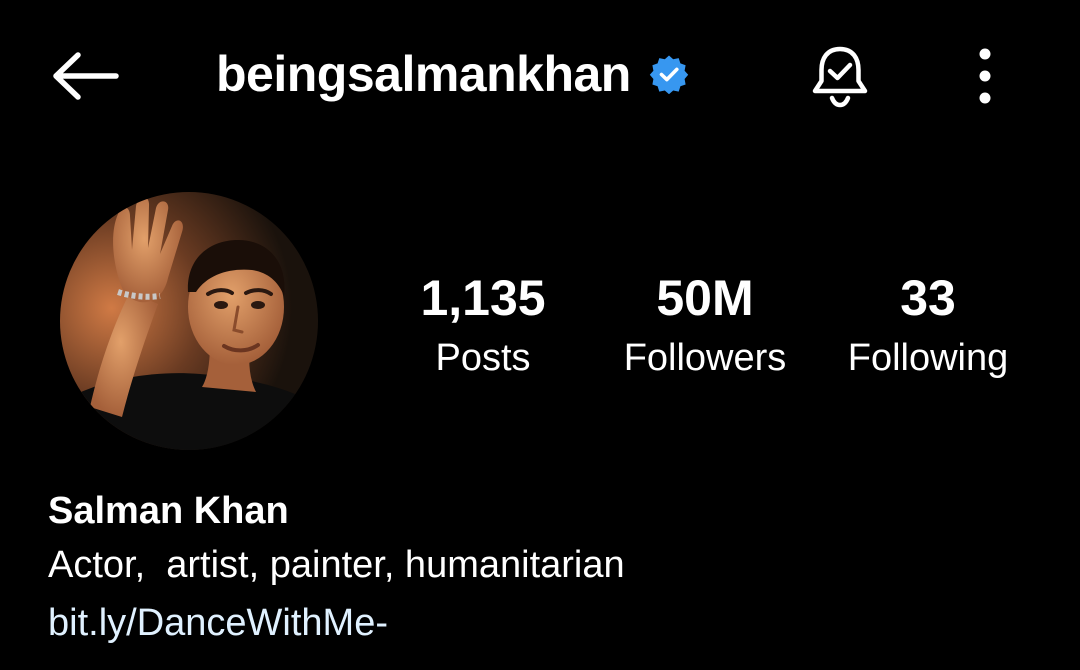 The image size is (1080, 670). I want to click on following-stat: 33 Following, so click(928, 325).